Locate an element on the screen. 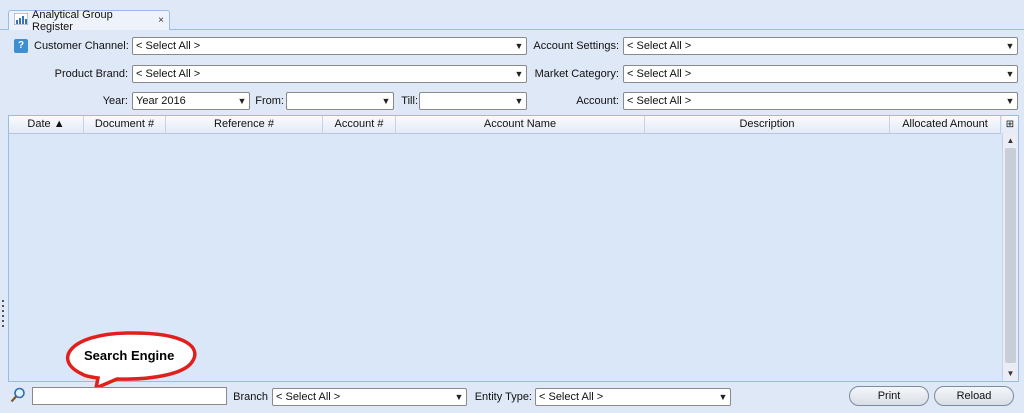  account-value: < Select All > is located at coordinates (659, 101).